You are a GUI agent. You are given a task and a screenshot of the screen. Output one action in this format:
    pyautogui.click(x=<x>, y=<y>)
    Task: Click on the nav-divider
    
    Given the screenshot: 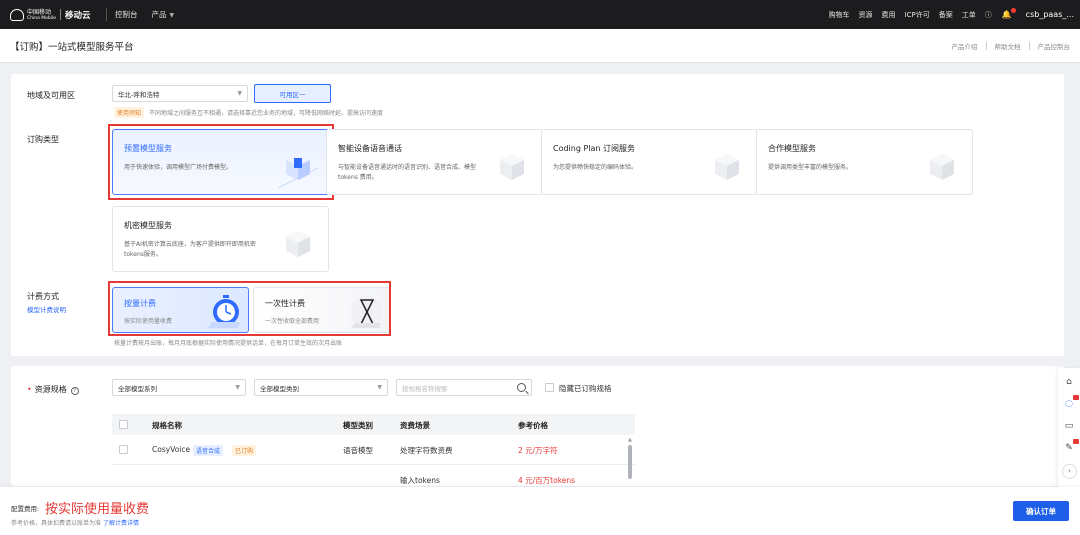 What is the action you would take?
    pyautogui.click(x=106, y=14)
    